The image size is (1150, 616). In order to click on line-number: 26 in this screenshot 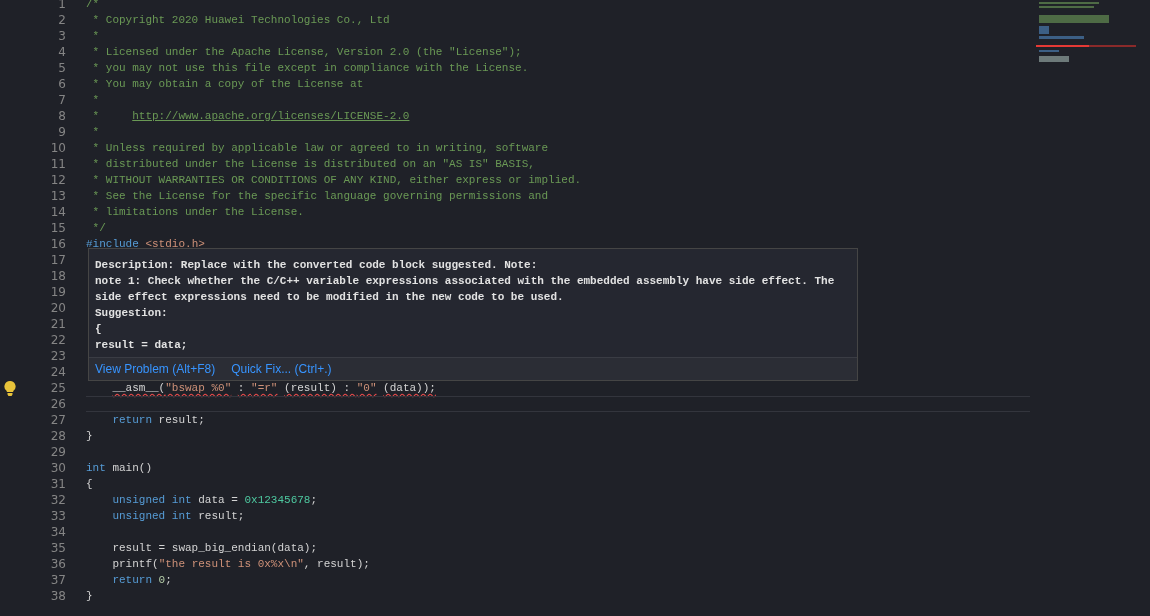, I will do `click(57, 404)`.